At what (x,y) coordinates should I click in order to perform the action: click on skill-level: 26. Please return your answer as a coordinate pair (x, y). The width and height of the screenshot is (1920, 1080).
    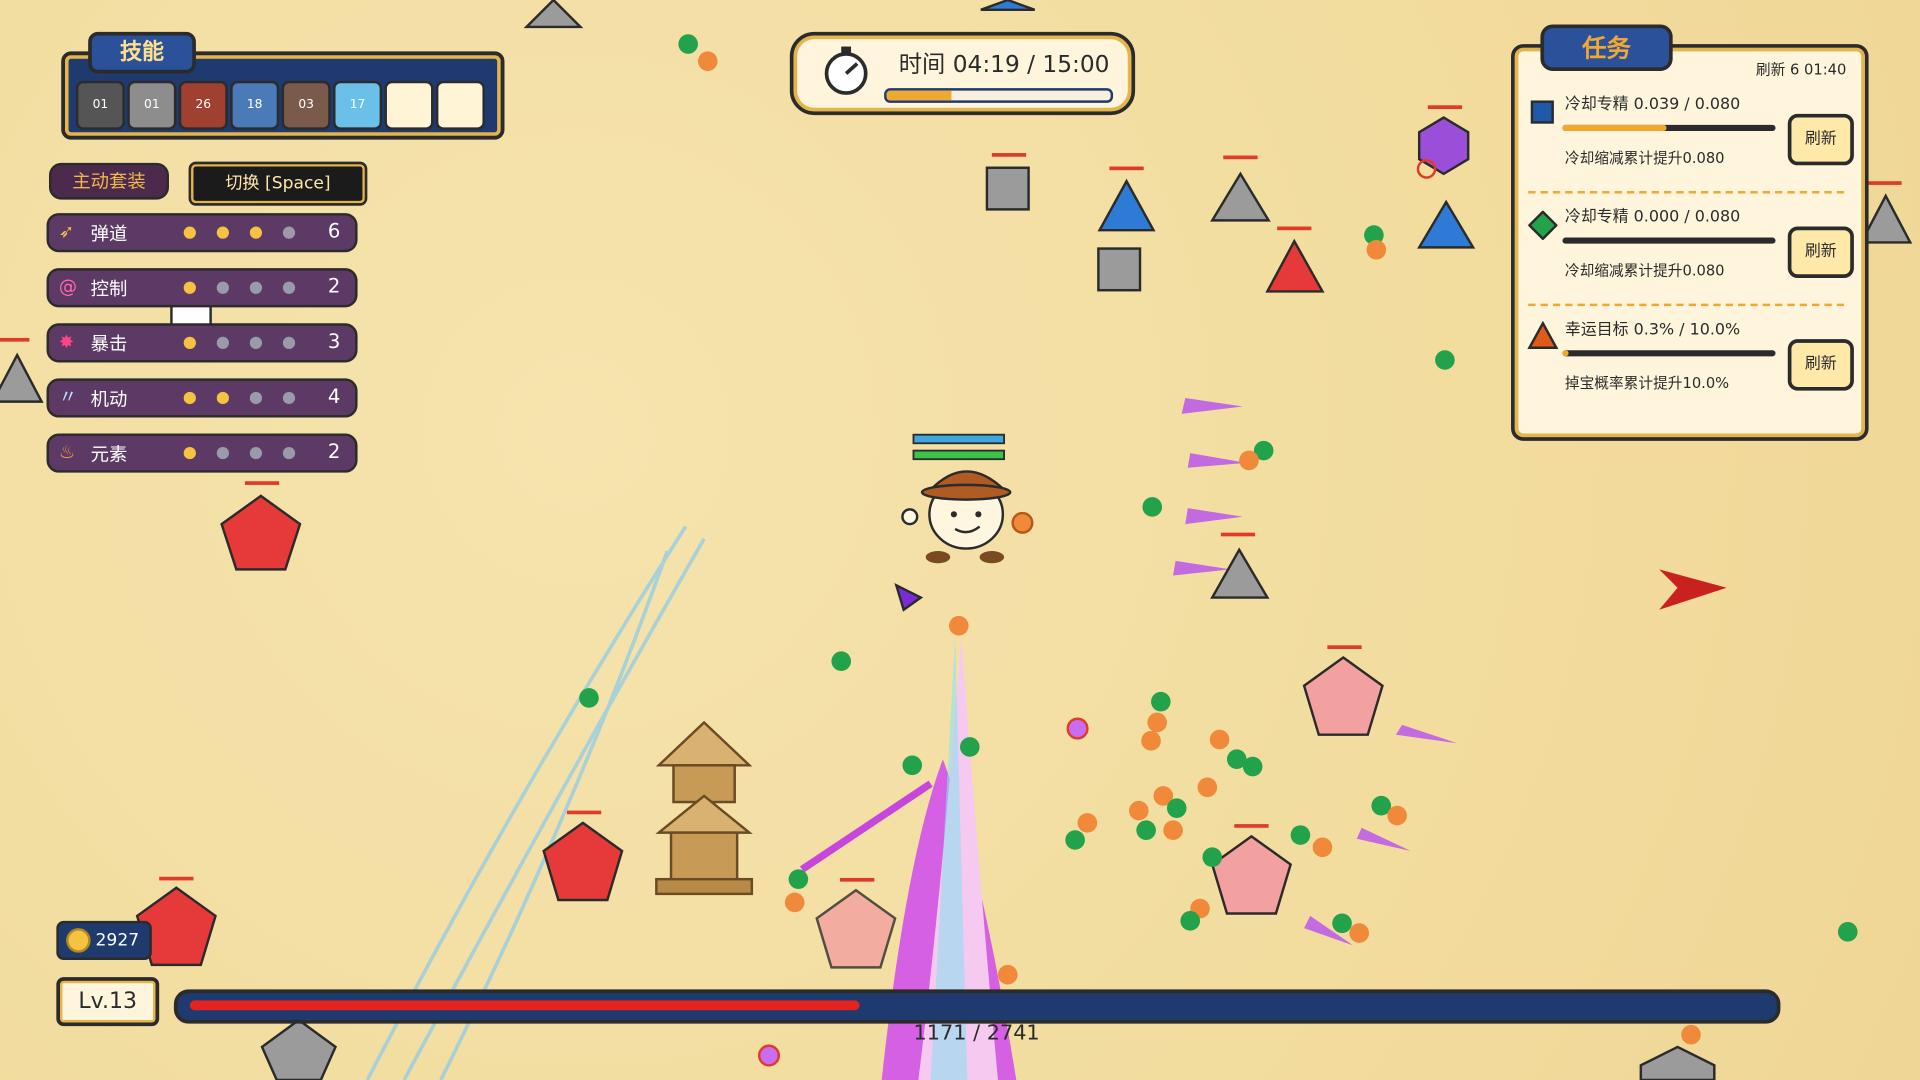
    Looking at the image, I should click on (203, 104).